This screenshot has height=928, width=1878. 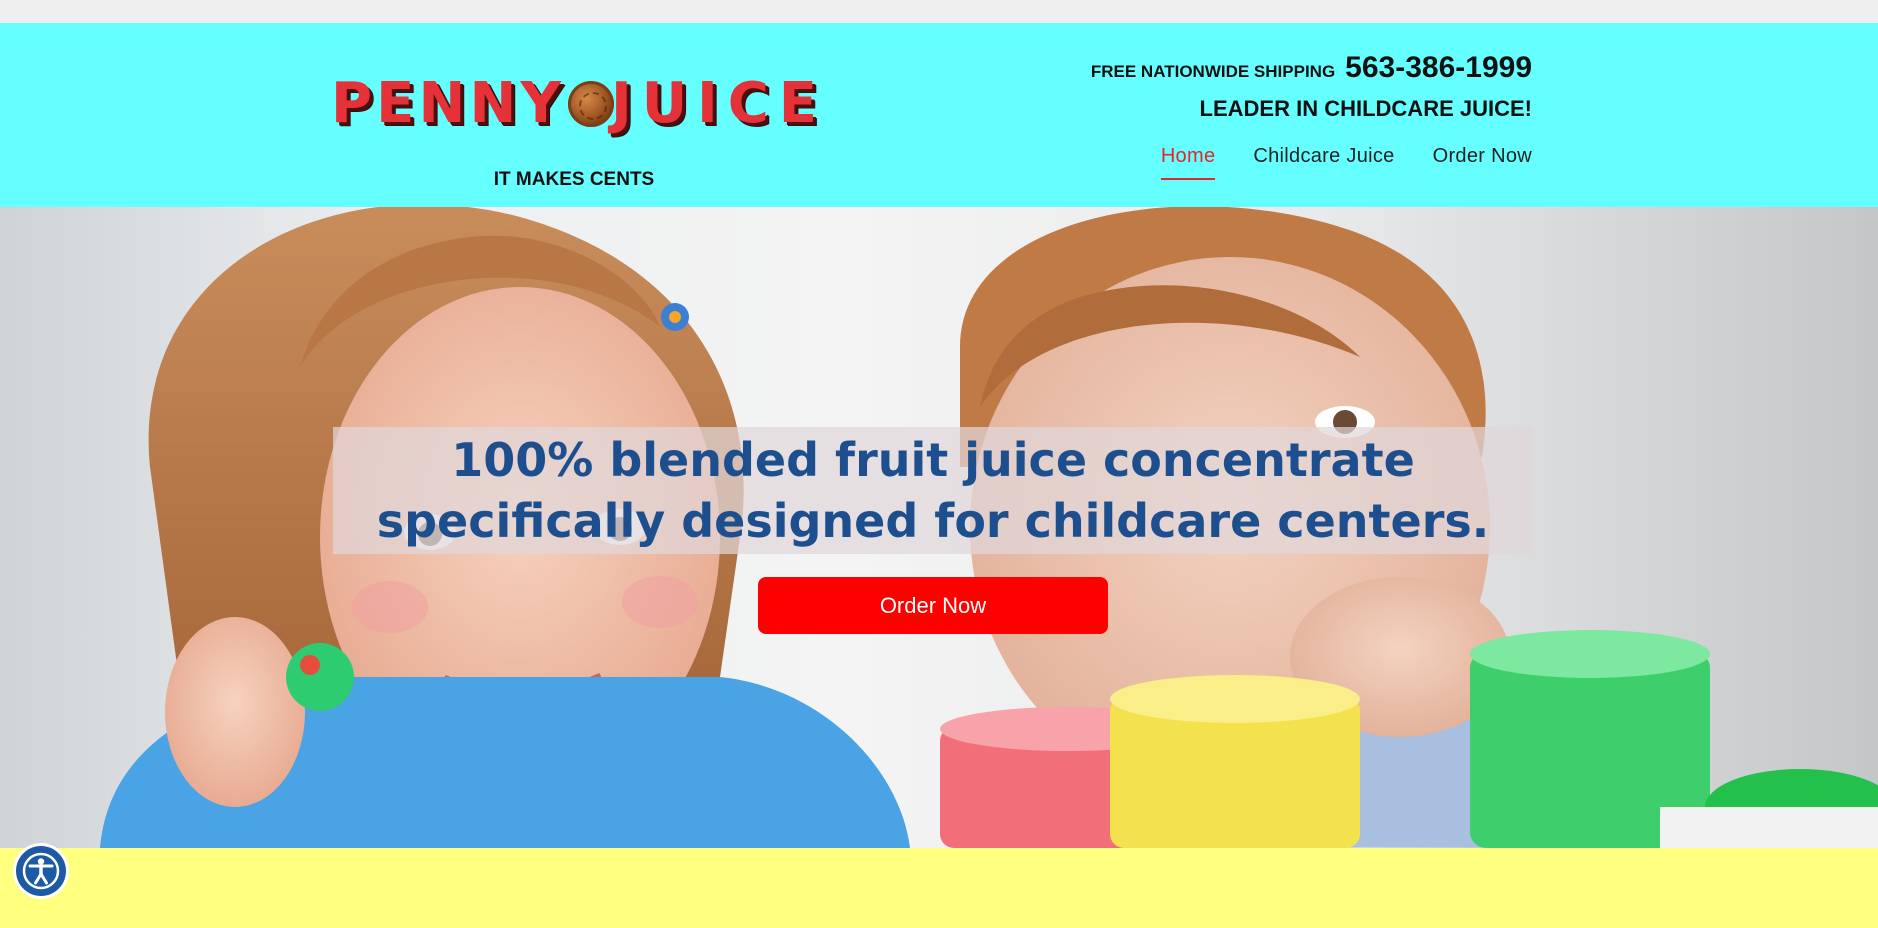 I want to click on main-nav: Home Childcare Juice Order Now, so click(x=1346, y=162).